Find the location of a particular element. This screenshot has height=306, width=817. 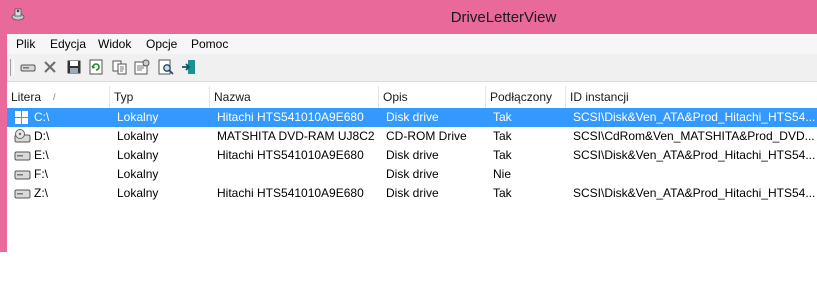

toolbar is located at coordinates (412, 68).